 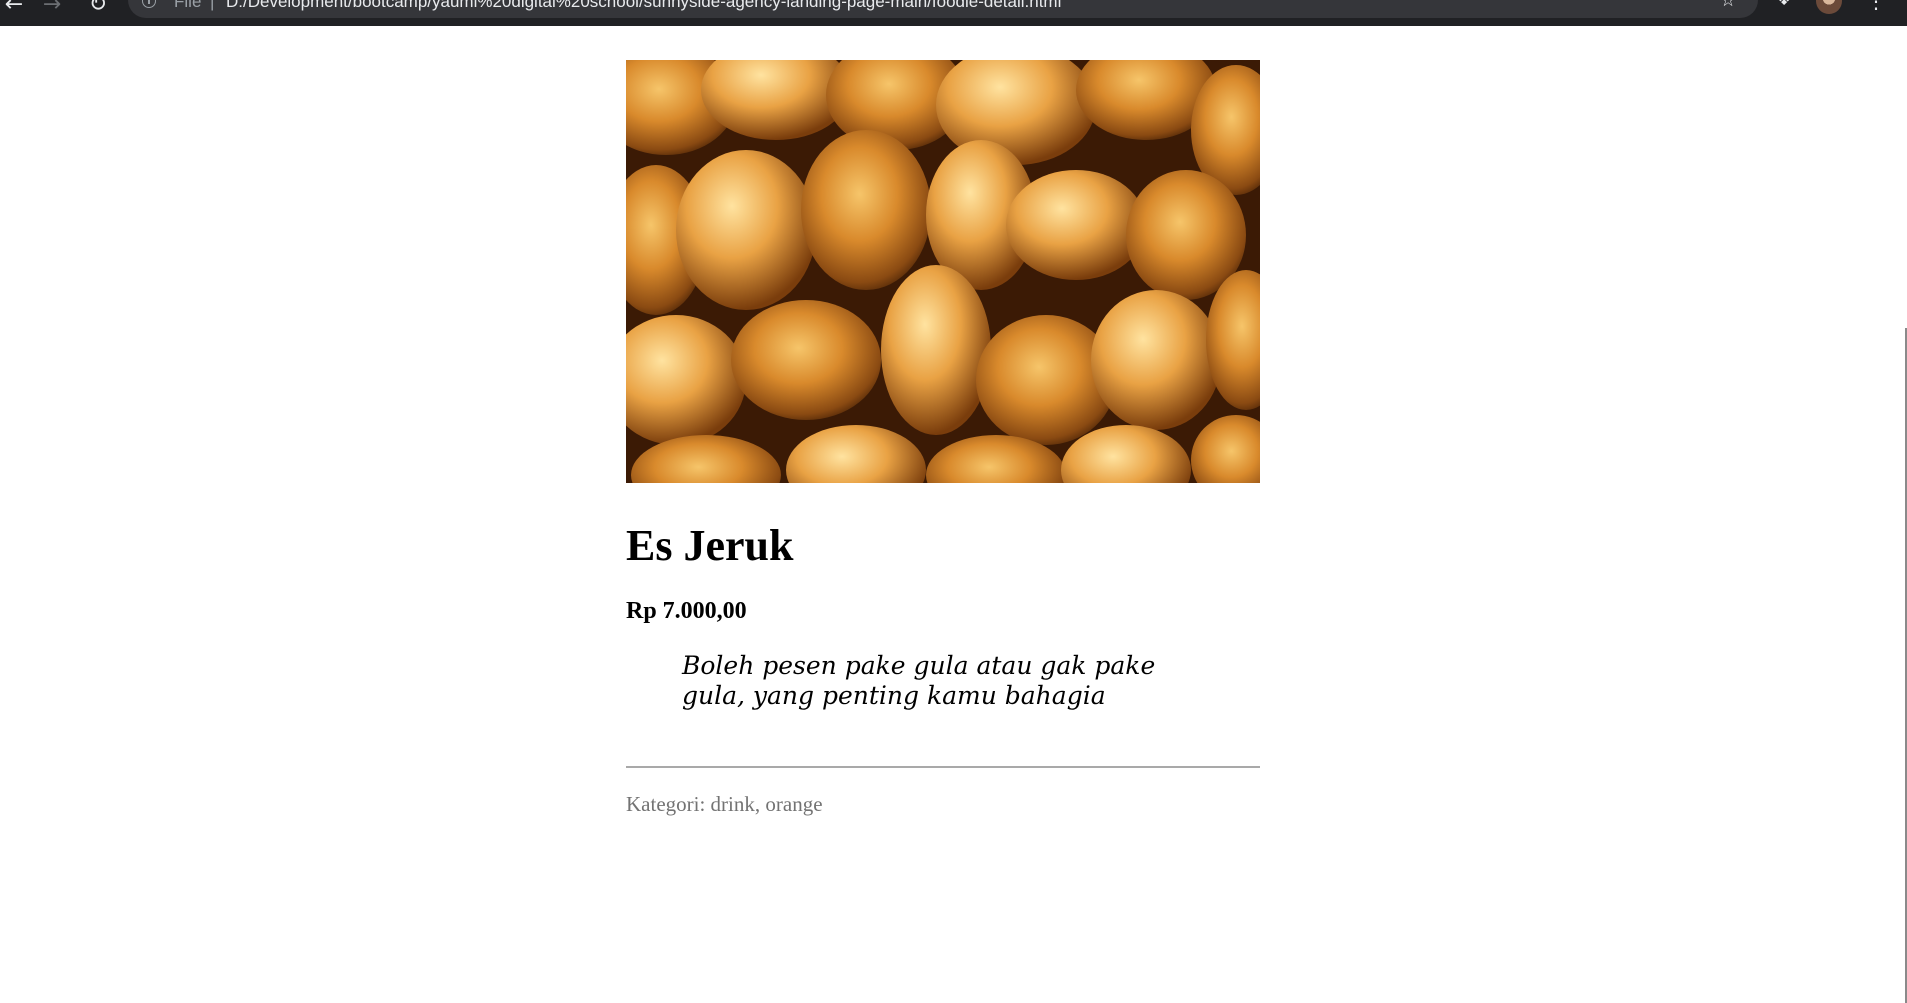 What do you see at coordinates (894, 695) in the screenshot?
I see `description-line: gula, yang penting kamu bahagia` at bounding box center [894, 695].